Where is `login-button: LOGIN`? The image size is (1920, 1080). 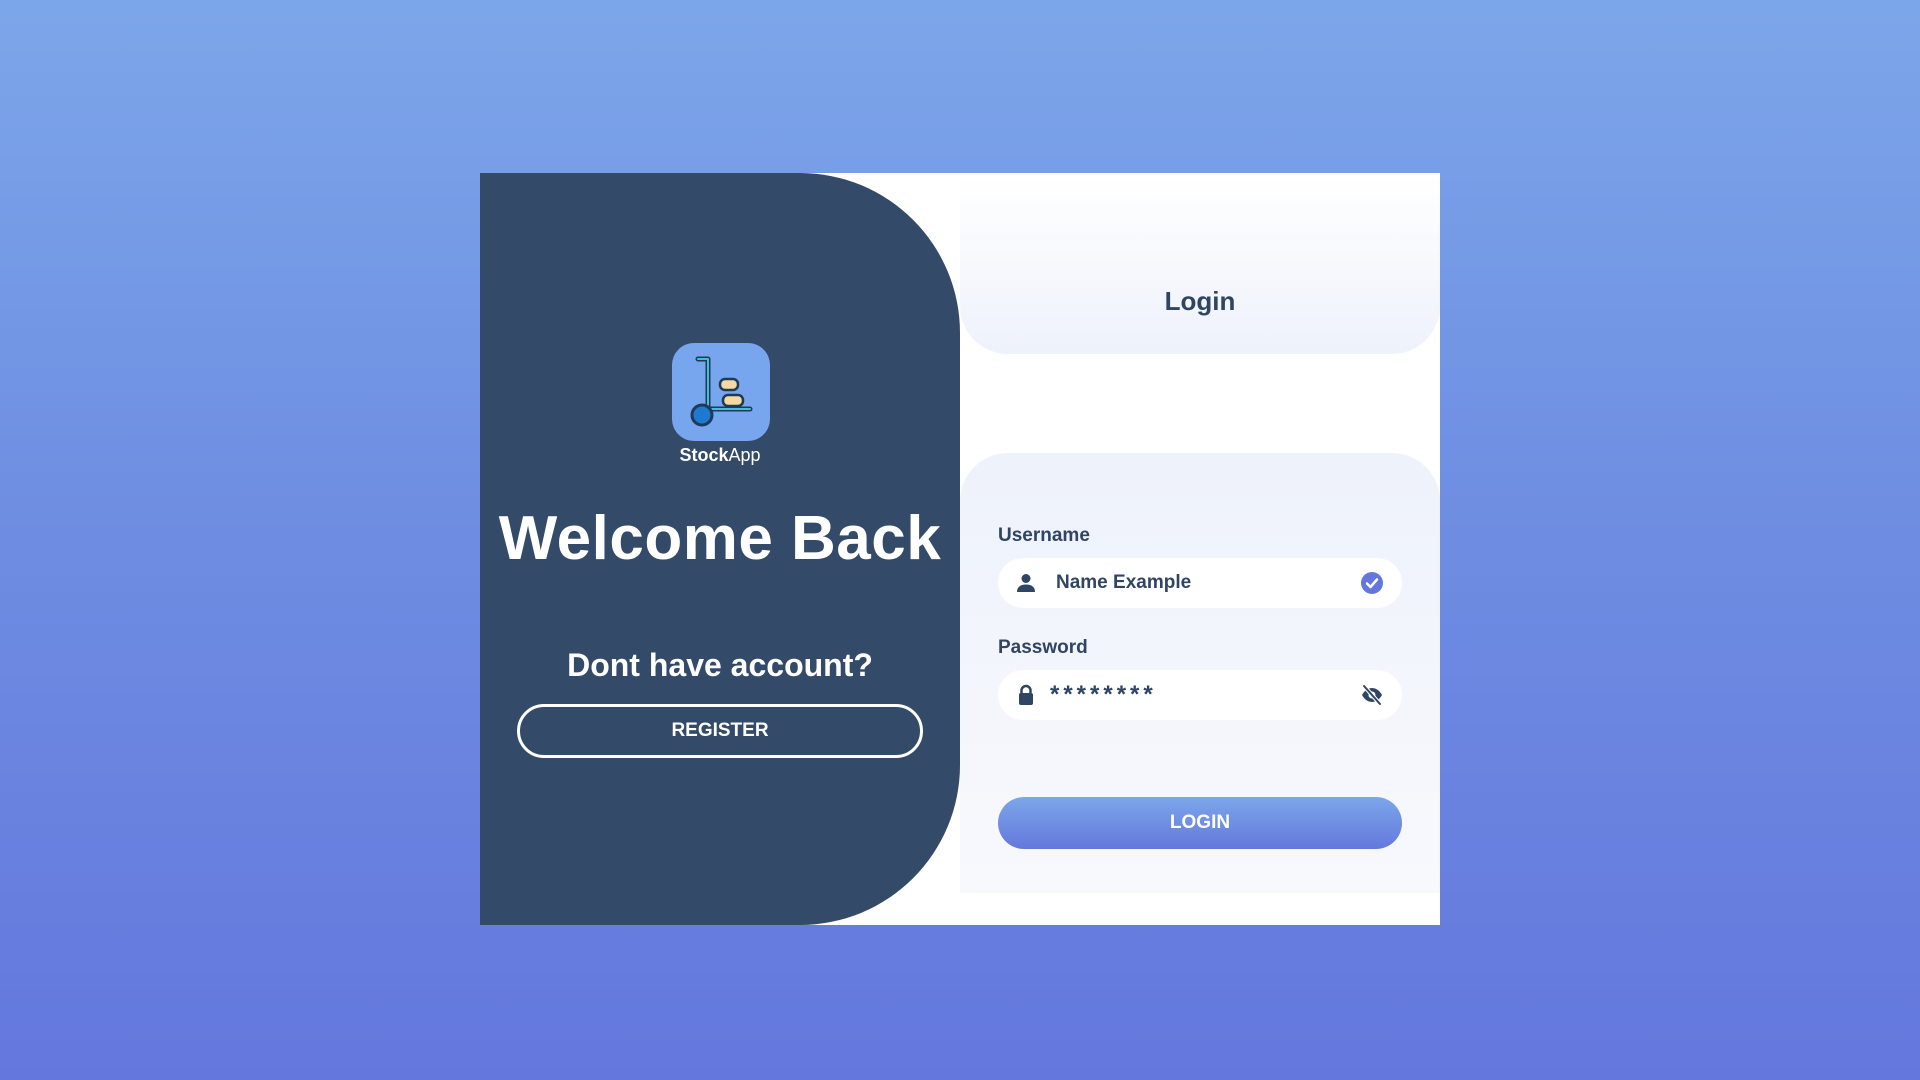
login-button: LOGIN is located at coordinates (1200, 823).